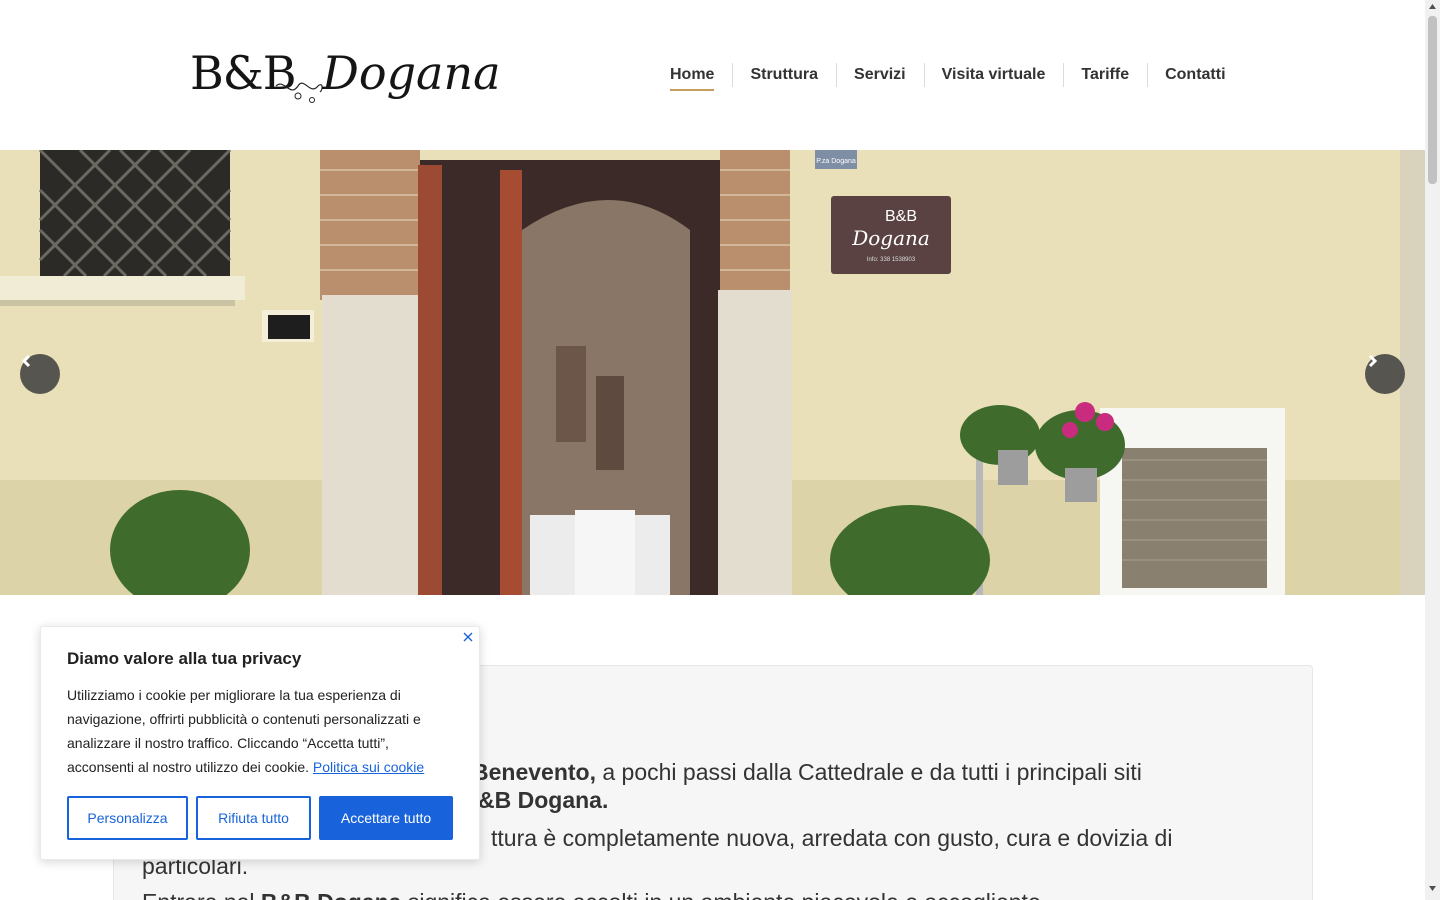  I want to click on plaque-line2: Dogana, so click(890, 238).